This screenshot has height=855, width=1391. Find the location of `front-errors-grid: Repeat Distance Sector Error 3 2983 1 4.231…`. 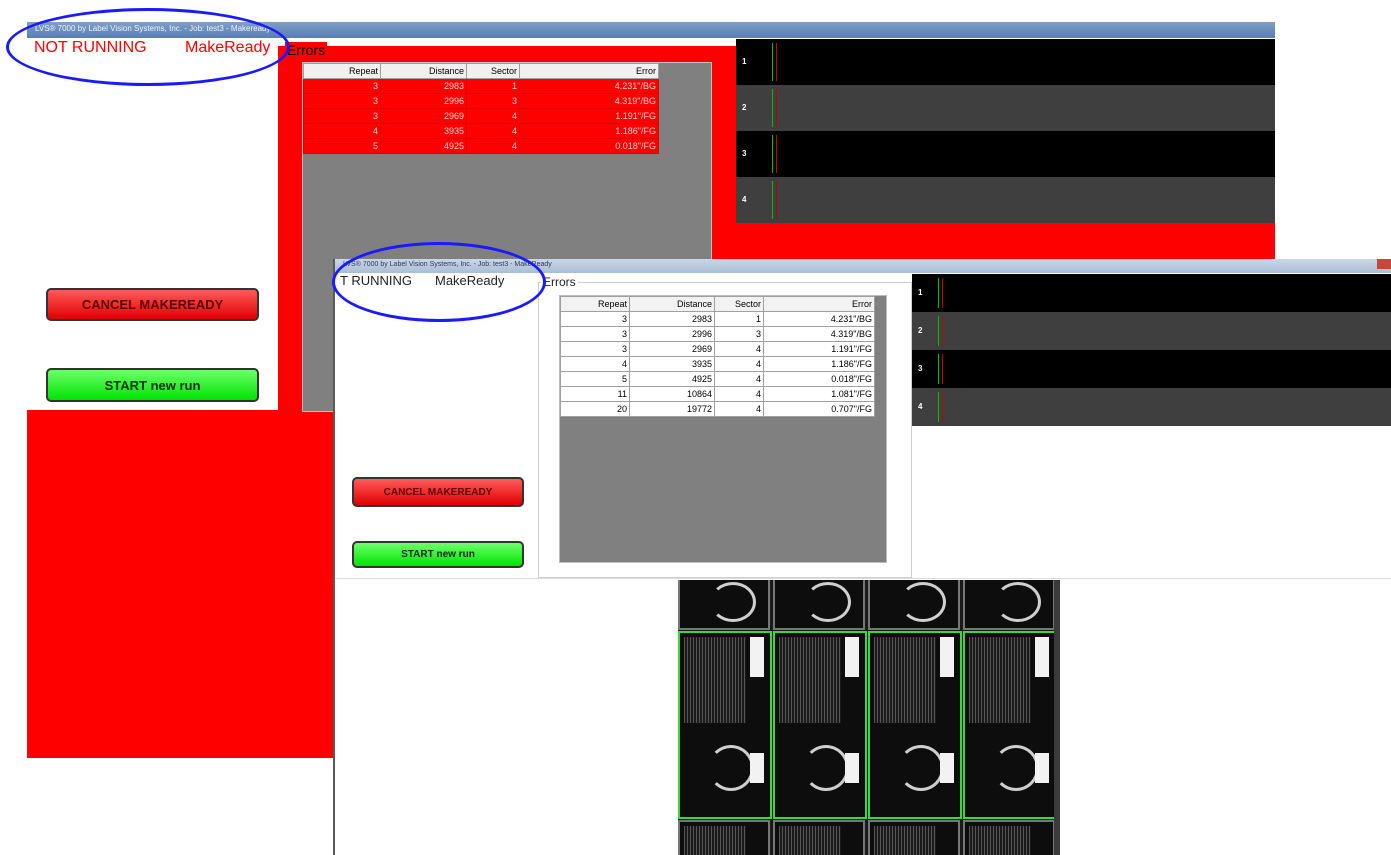

front-errors-grid: Repeat Distance Sector Error 3 2983 1 4.231… is located at coordinates (723, 429).